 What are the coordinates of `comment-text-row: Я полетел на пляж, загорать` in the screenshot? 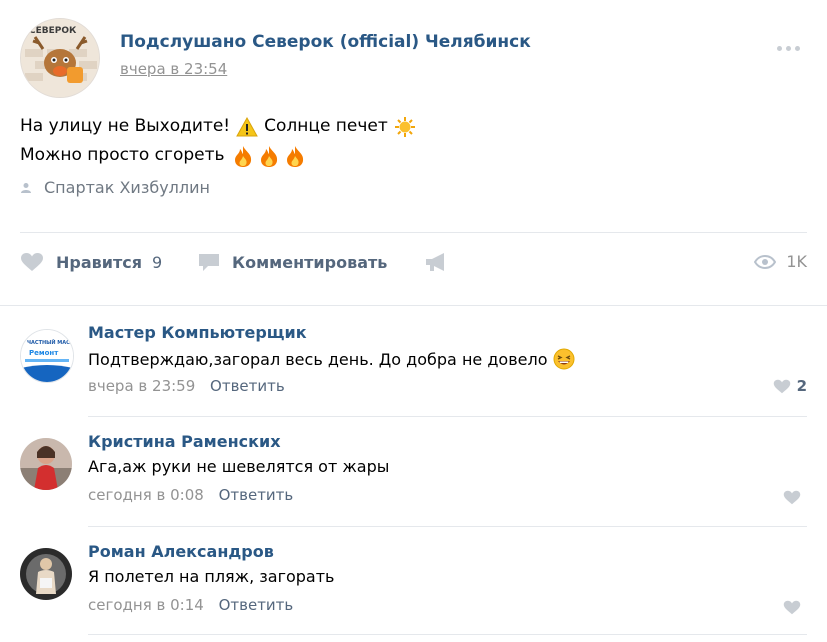 It's located at (211, 576).